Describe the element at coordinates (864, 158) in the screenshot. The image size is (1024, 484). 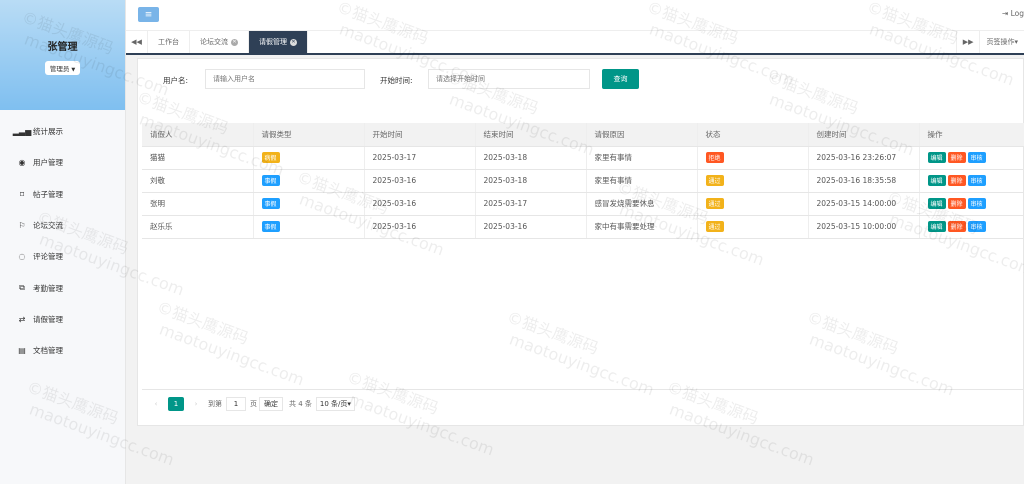
I see `cell-created: 2025-03-16 23:26:07` at that location.